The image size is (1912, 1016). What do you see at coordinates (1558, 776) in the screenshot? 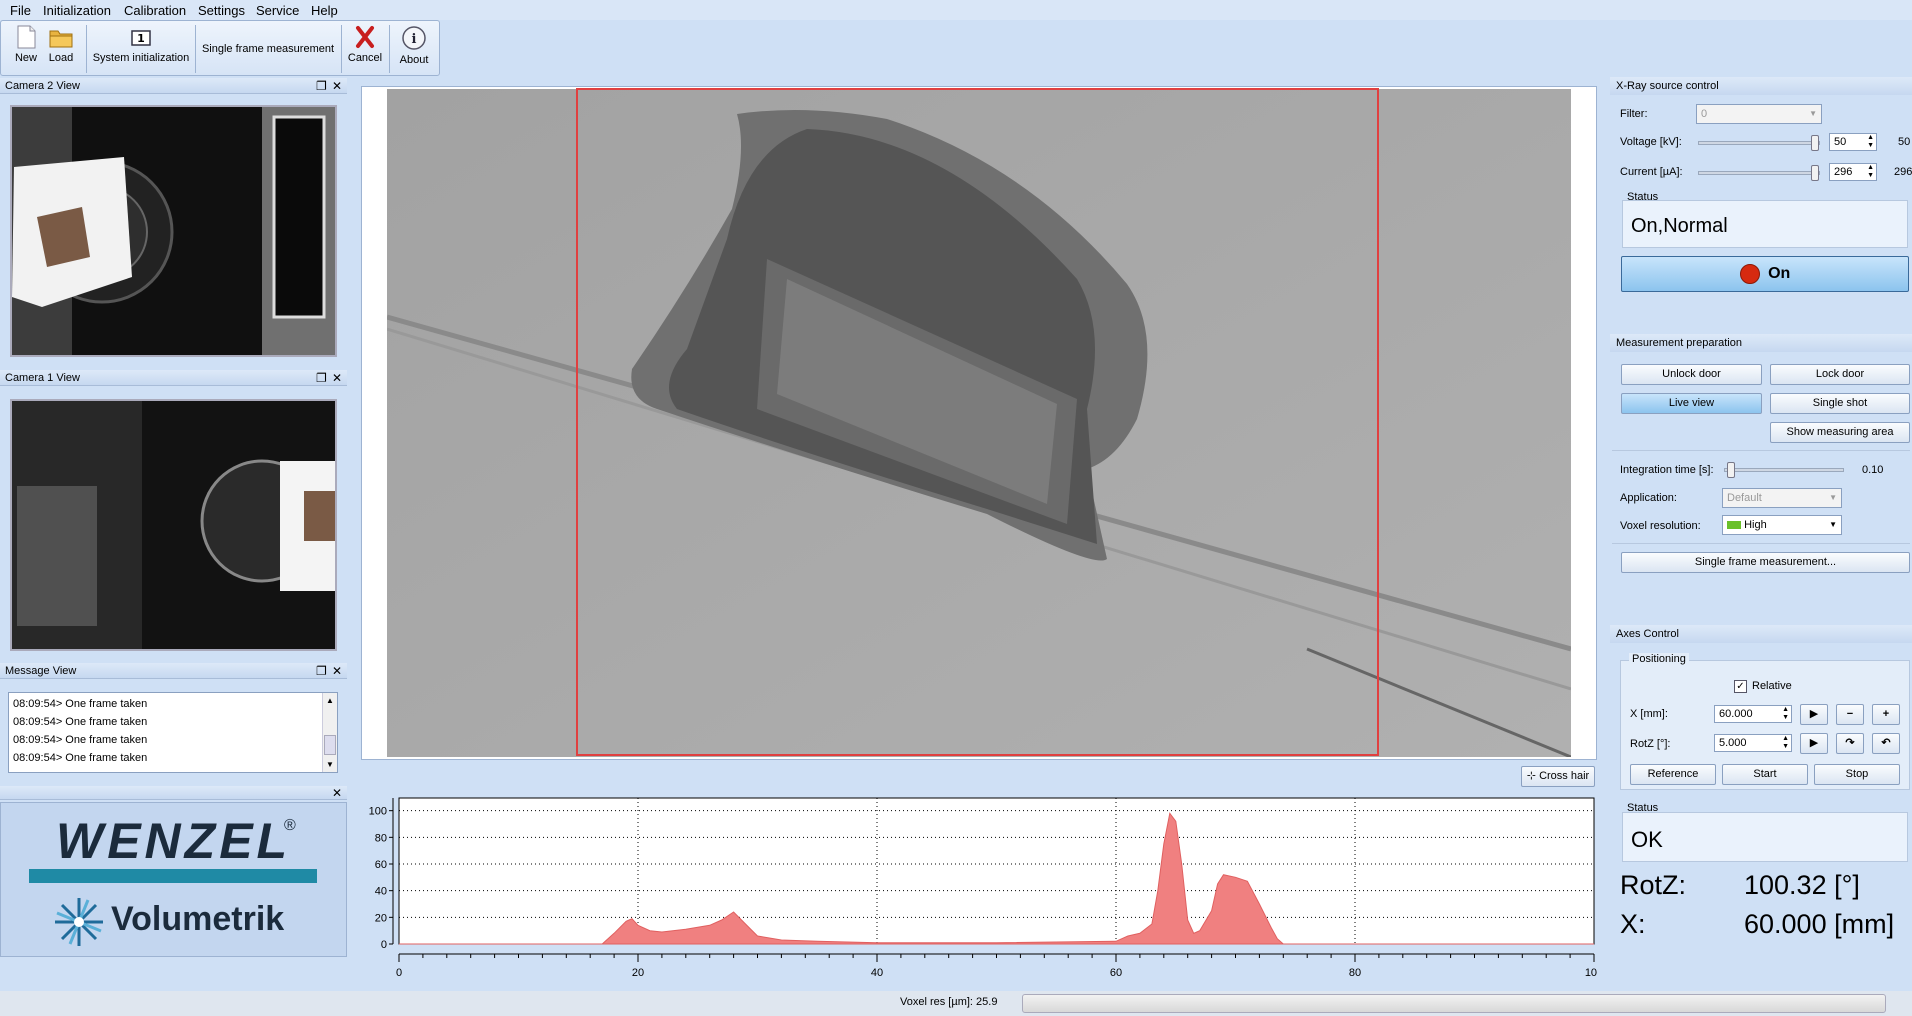
I see `cross-hair-button: ⊹ Cross hair` at bounding box center [1558, 776].